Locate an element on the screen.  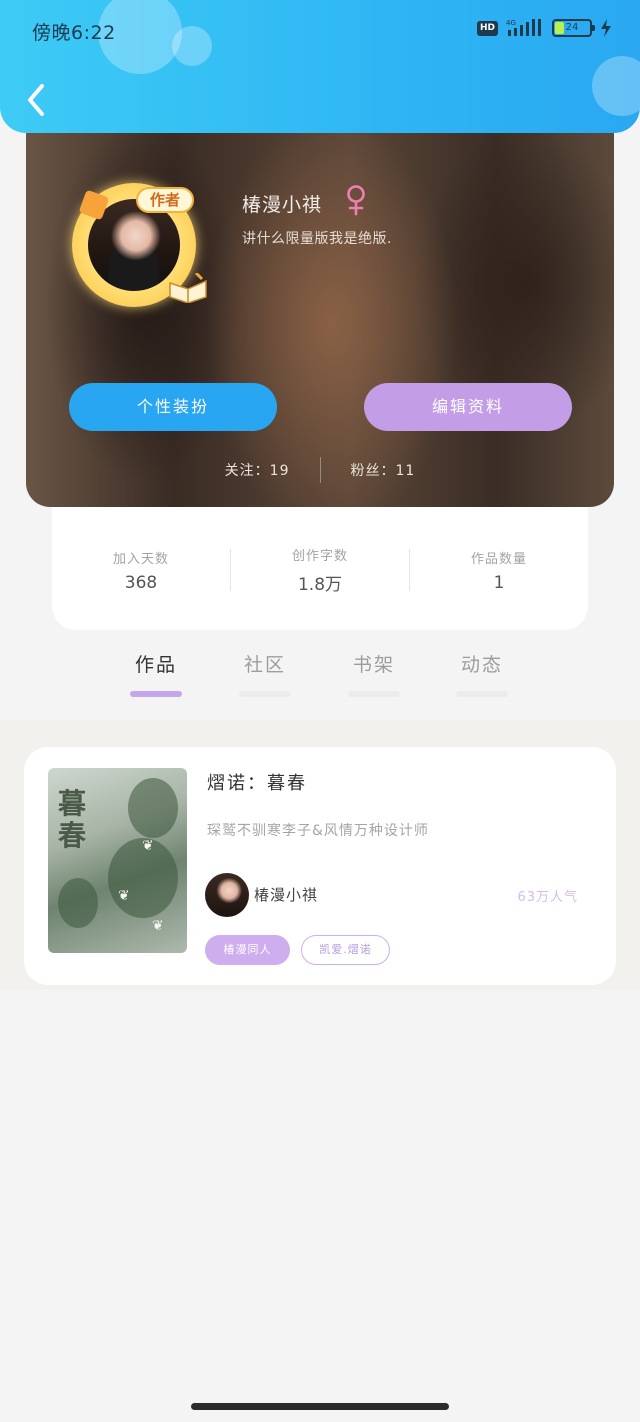
stats-card: 加入天数 368 创作字数 1.8万 作品数量 1 is located at coordinates (320, 565).